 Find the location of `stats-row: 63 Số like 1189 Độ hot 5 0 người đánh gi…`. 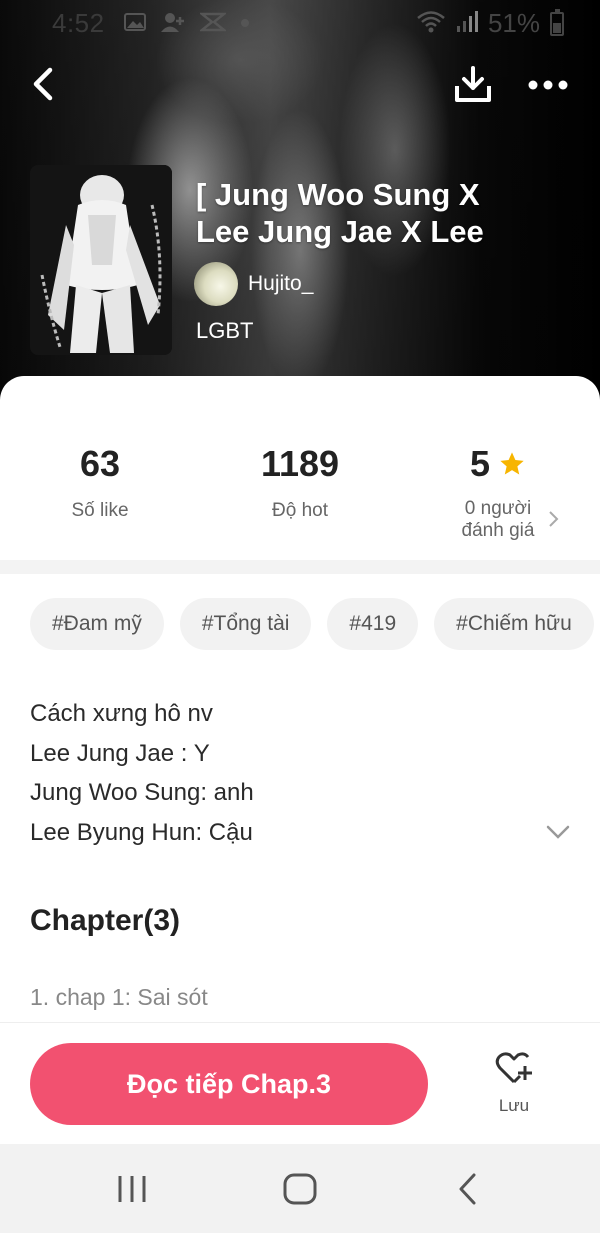

stats-row: 63 Số like 1189 Độ hot 5 0 người đánh gi… is located at coordinates (300, 468).